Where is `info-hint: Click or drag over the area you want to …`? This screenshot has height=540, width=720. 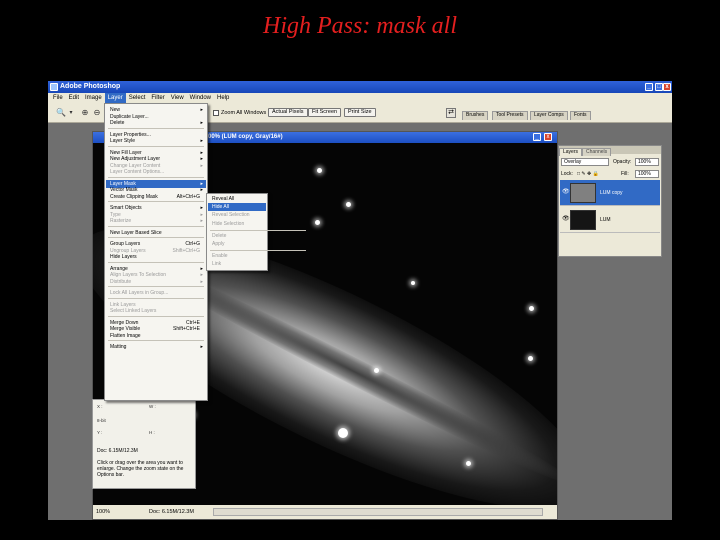
info-hint: Click or drag over the area you want to … is located at coordinates (140, 469).